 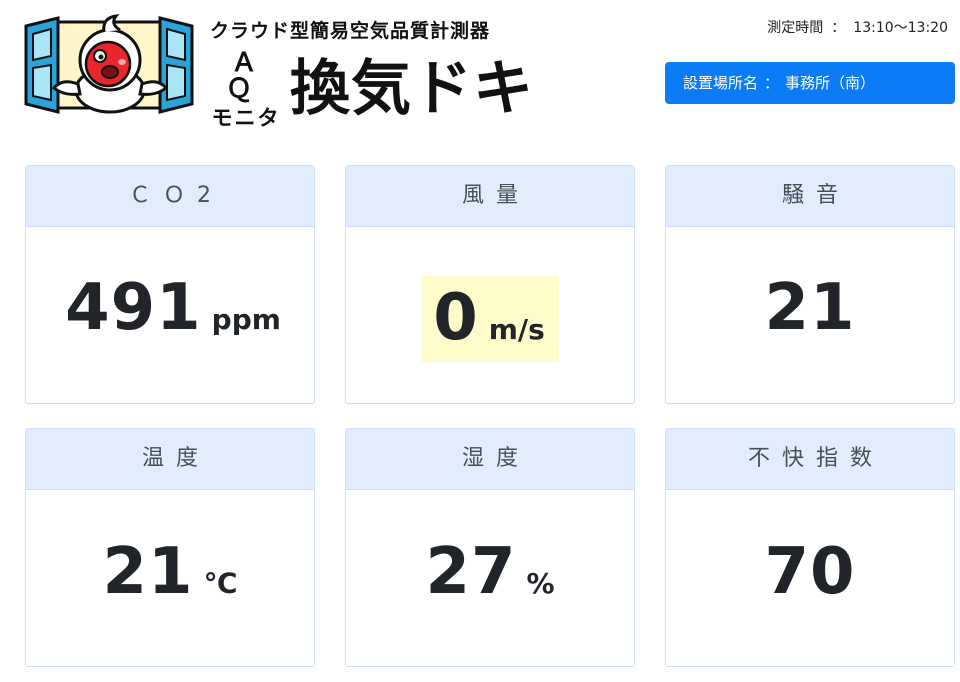 What do you see at coordinates (246, 319) in the screenshot?
I see `metric-co2-unit: ppm` at bounding box center [246, 319].